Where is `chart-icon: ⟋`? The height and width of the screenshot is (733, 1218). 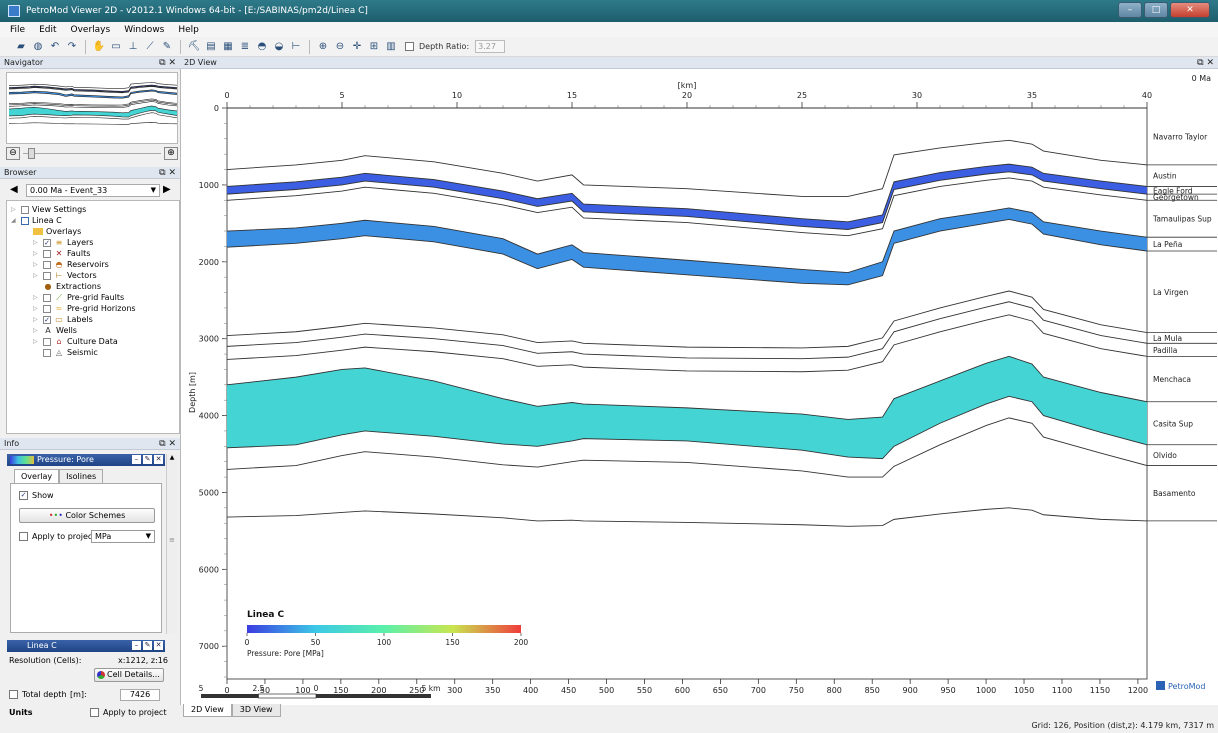
chart-icon: ⟋ is located at coordinates (150, 47).